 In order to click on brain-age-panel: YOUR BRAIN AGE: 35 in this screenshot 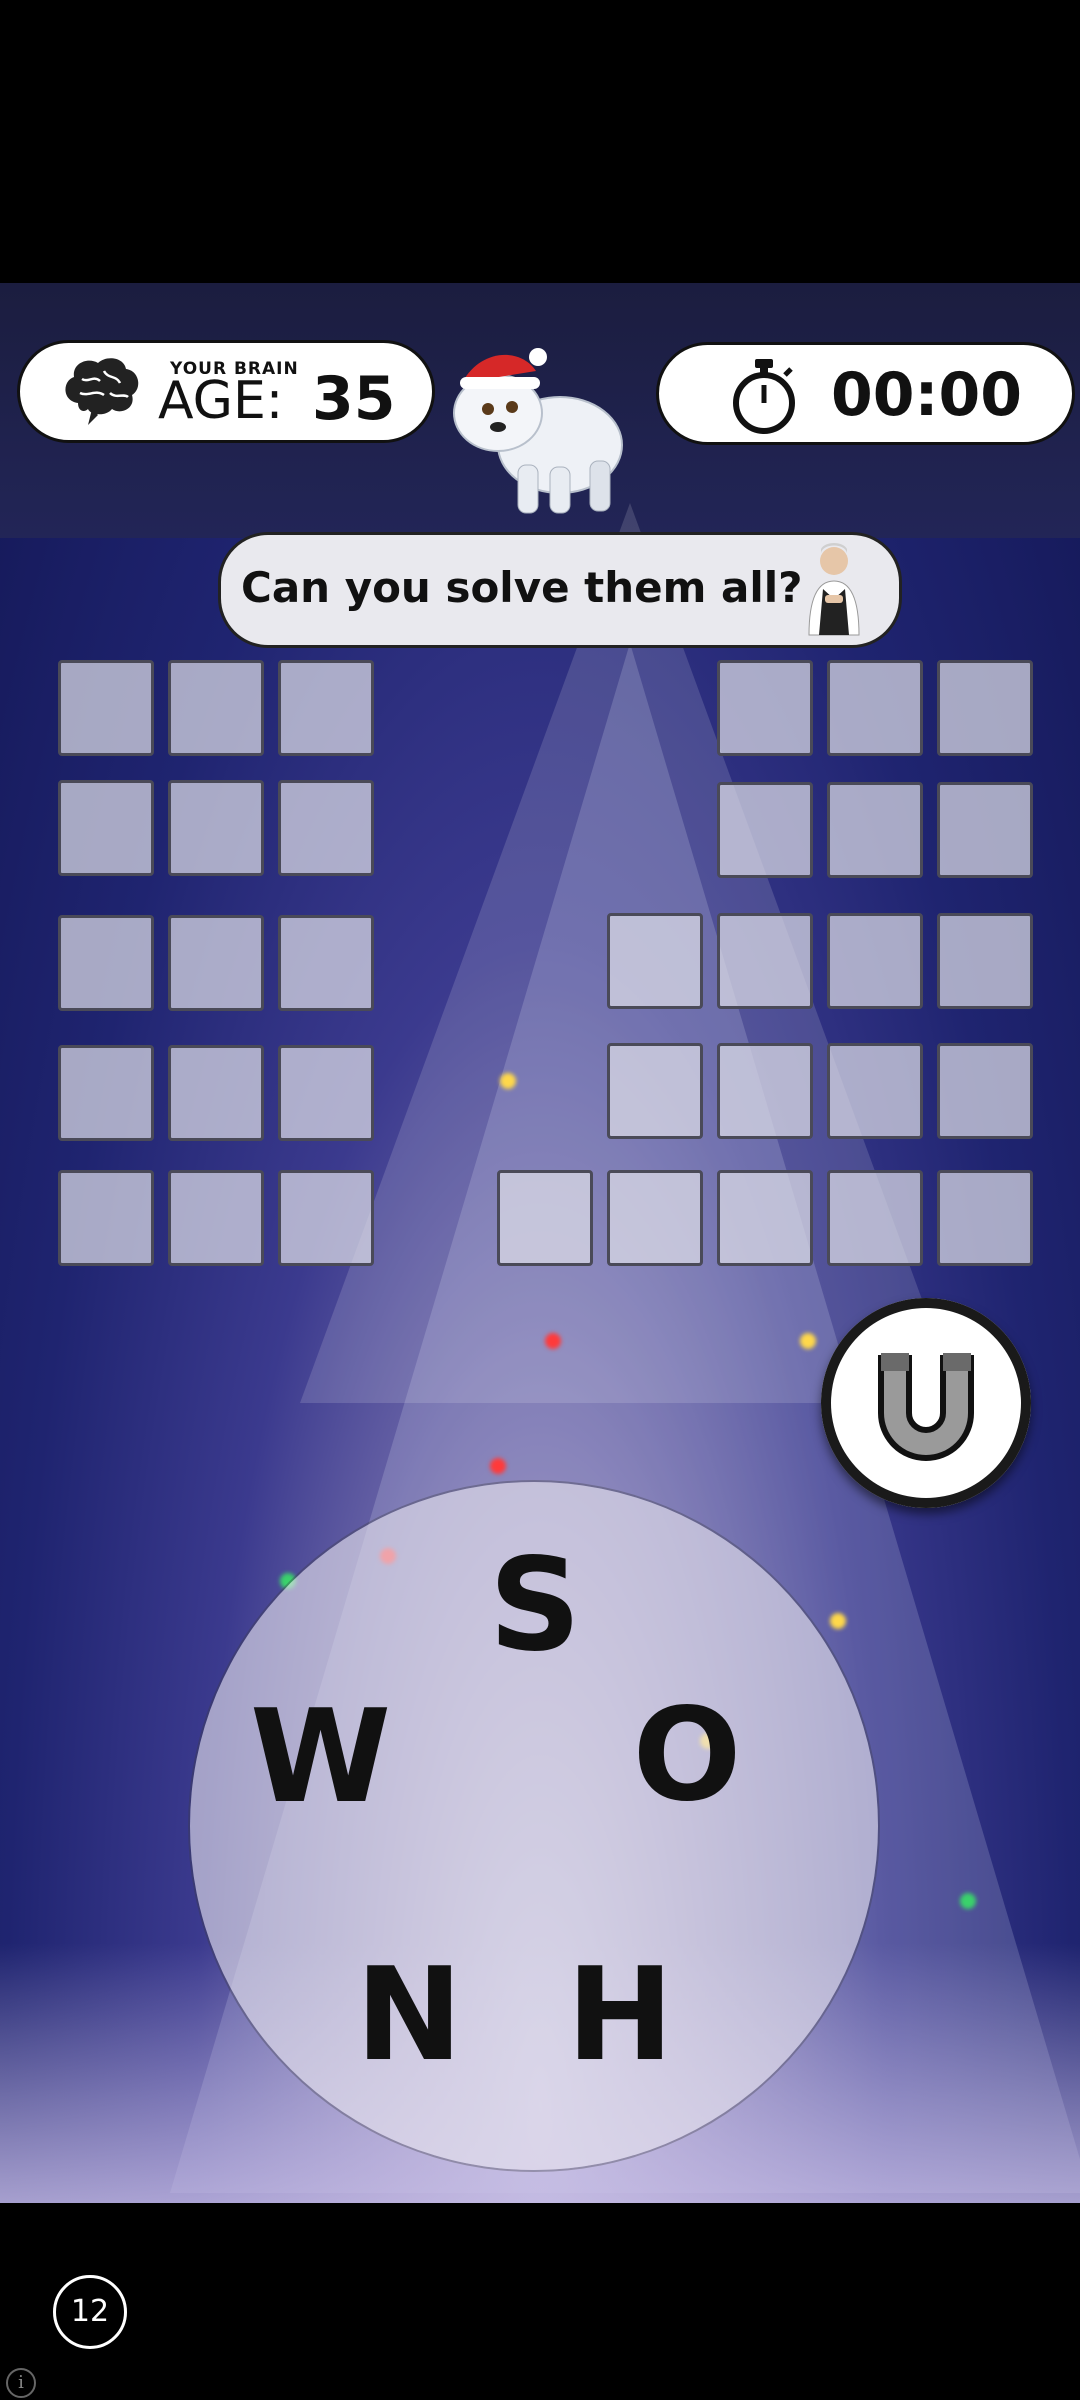, I will do `click(226, 391)`.